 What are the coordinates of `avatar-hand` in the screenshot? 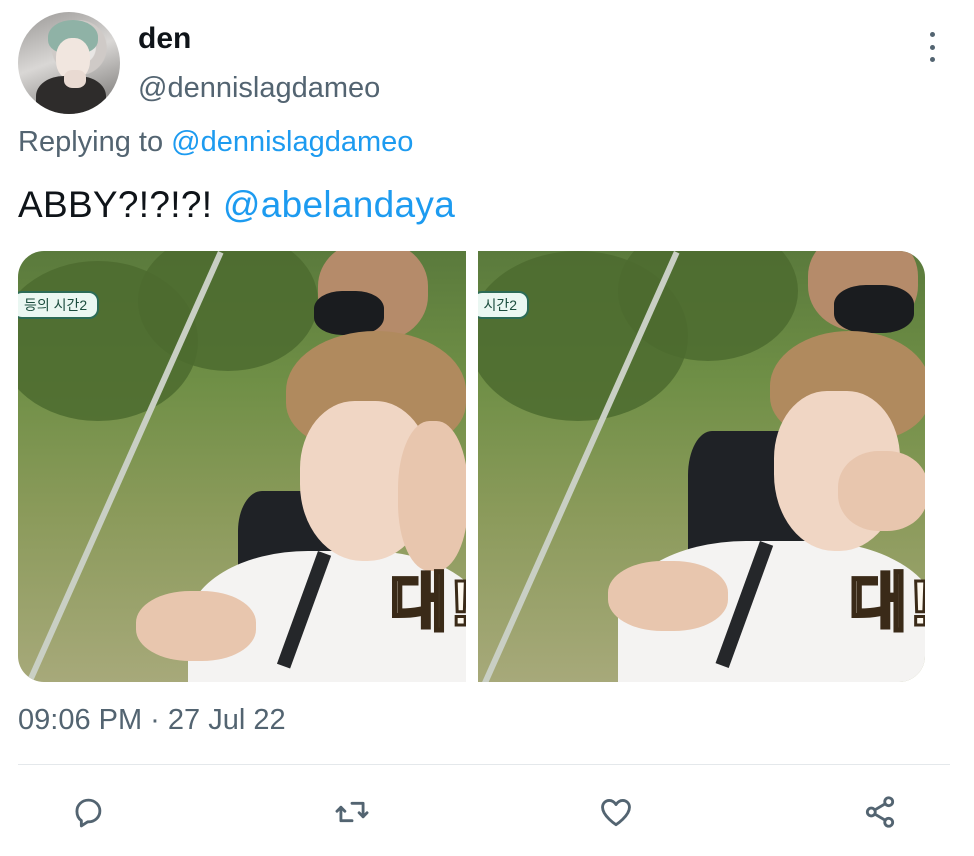 It's located at (75, 79).